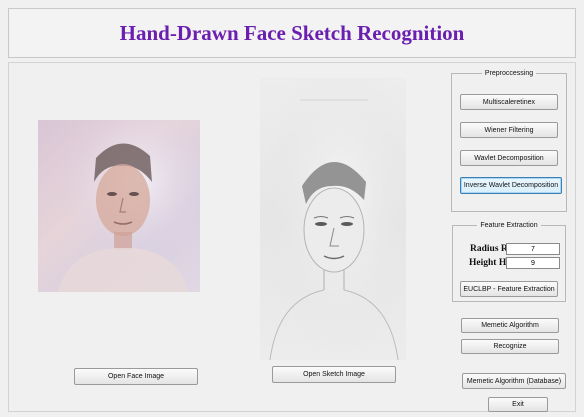 The width and height of the screenshot is (584, 417). I want to click on multiscaleretinex-button: Multiscaleretinex, so click(509, 102).